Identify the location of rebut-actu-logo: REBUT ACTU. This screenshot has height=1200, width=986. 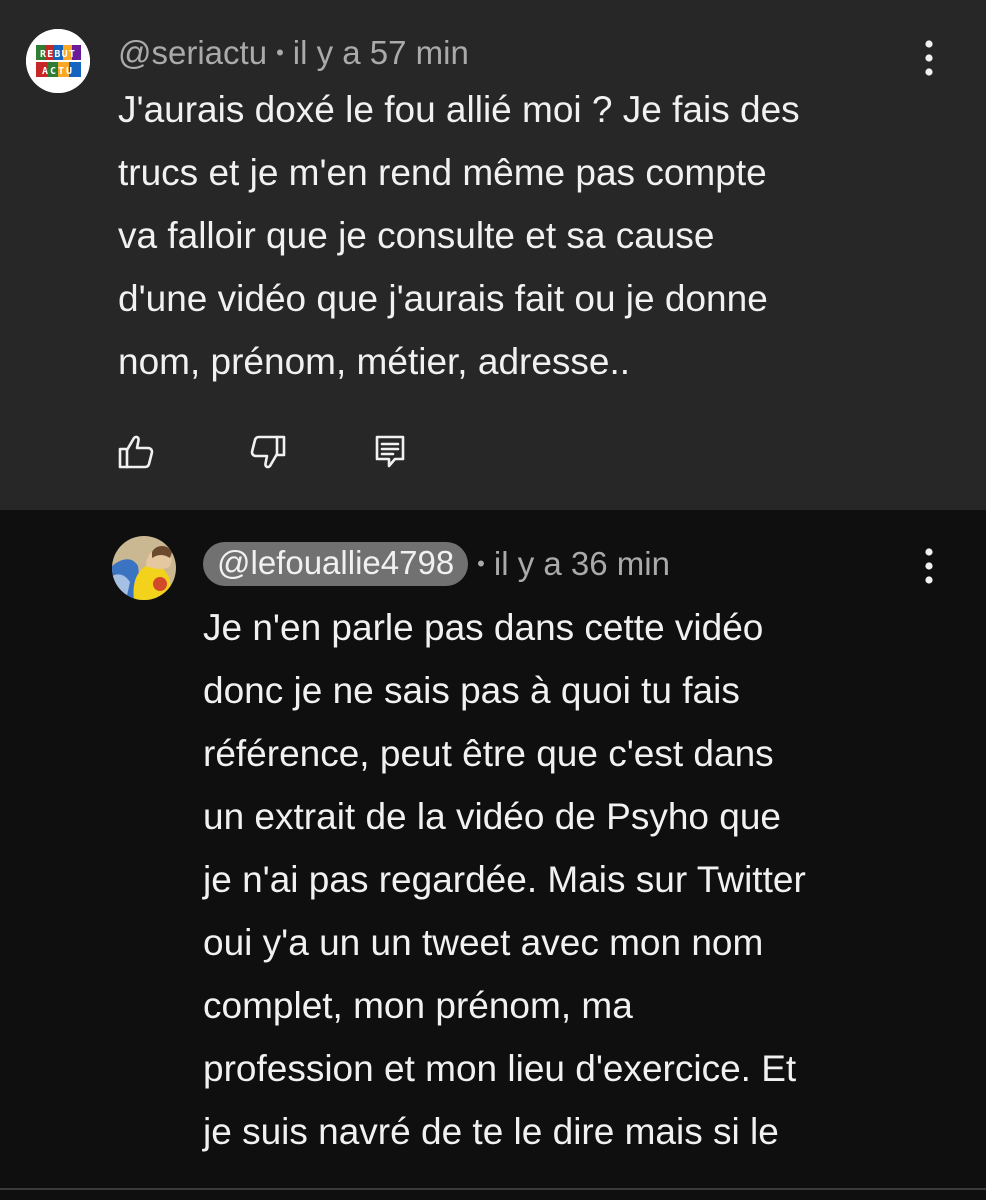
(58, 61).